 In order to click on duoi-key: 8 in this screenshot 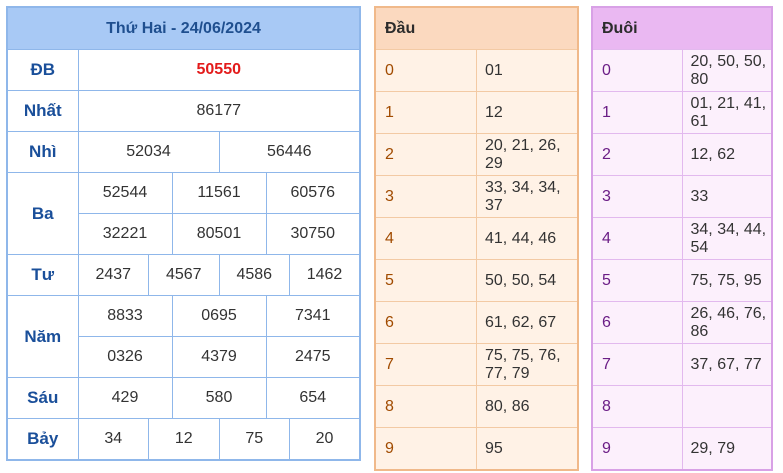, I will do `click(637, 406)`.